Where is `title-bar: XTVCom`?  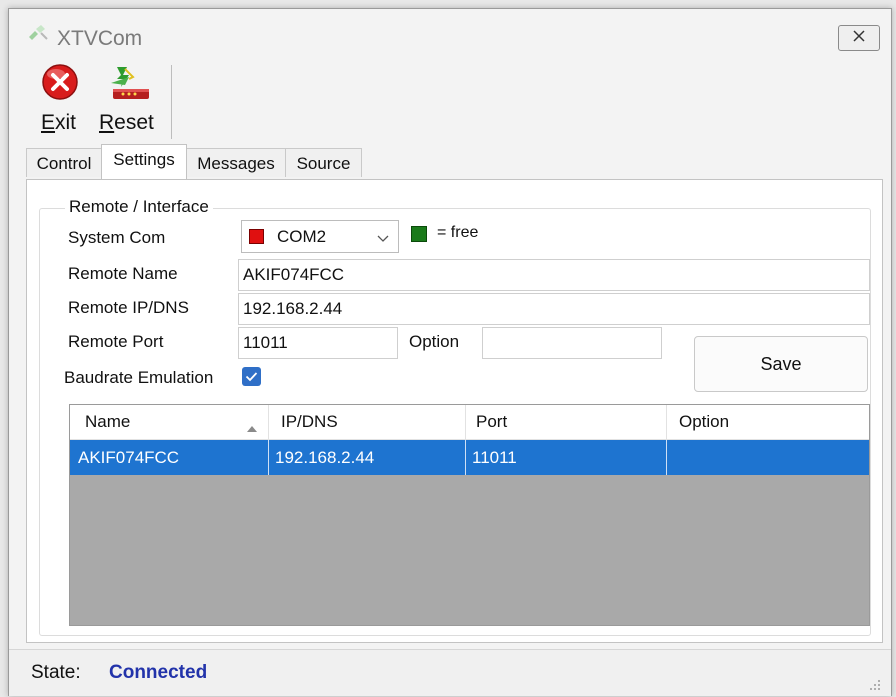 title-bar: XTVCom is located at coordinates (450, 35).